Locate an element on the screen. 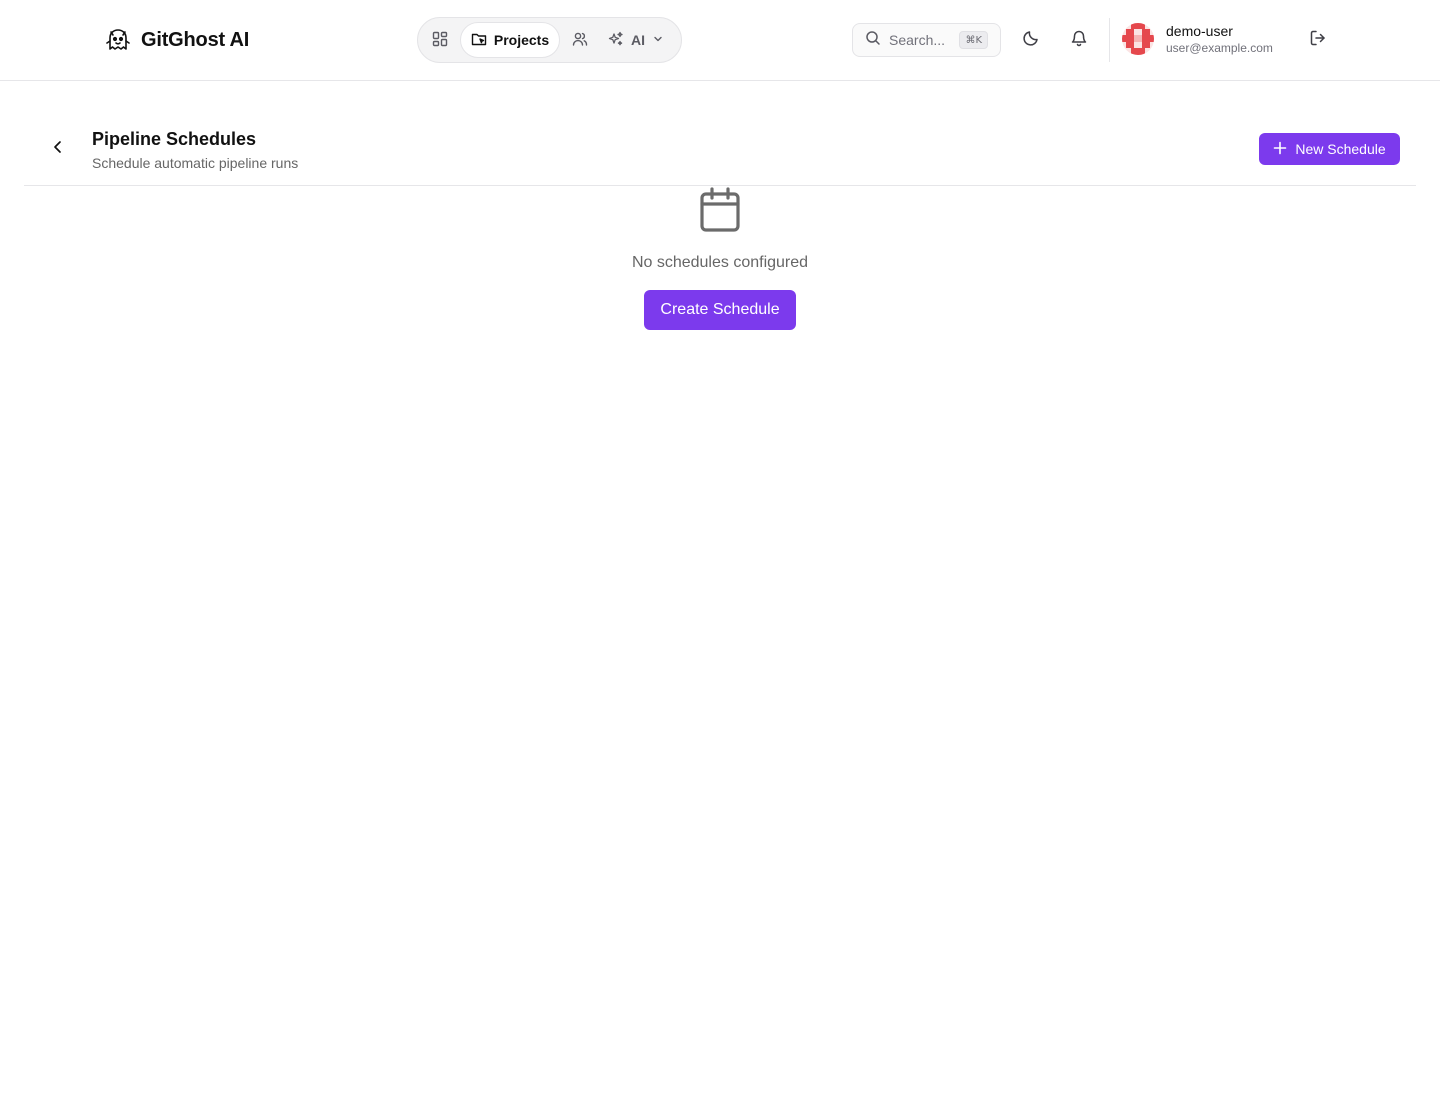 This screenshot has height=1100, width=1440. search-input is located at coordinates (919, 40).